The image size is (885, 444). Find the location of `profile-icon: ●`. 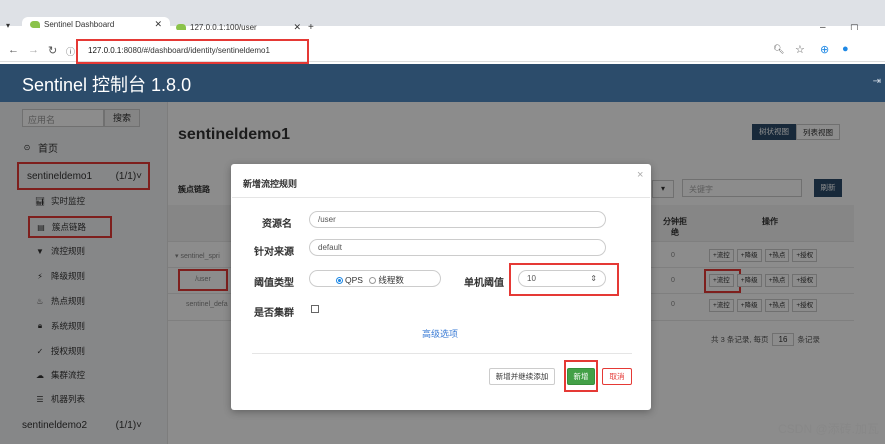

profile-icon: ● is located at coordinates (845, 49).